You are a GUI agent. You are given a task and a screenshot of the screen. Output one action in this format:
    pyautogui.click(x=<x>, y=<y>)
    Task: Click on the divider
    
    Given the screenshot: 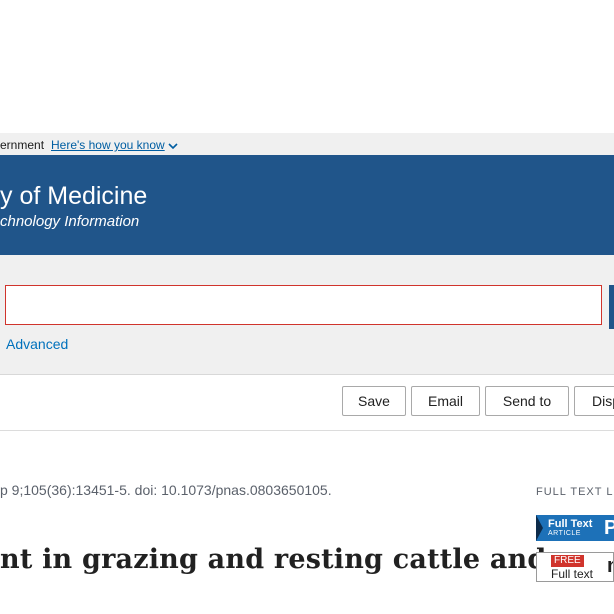 What is the action you would take?
    pyautogui.click(x=307, y=430)
    